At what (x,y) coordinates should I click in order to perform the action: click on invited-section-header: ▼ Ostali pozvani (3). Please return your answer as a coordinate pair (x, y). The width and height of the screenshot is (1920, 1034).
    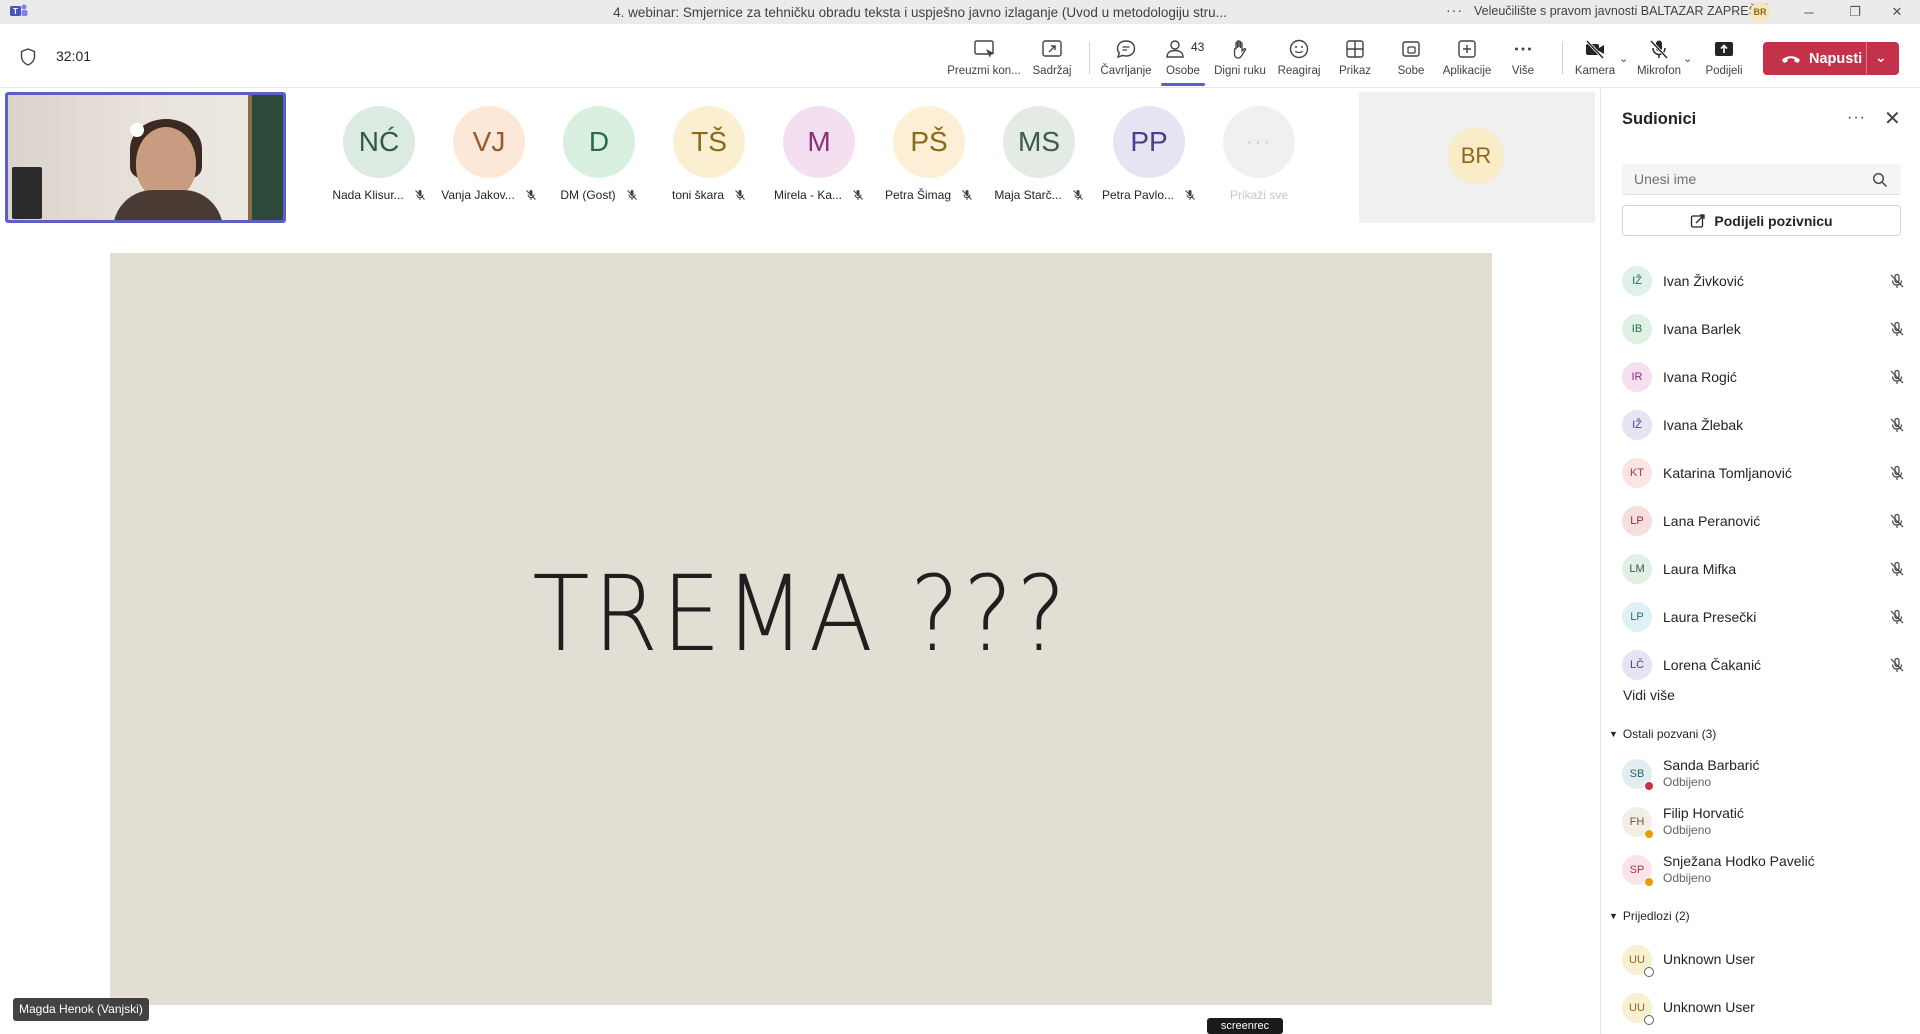
    Looking at the image, I should click on (1662, 734).